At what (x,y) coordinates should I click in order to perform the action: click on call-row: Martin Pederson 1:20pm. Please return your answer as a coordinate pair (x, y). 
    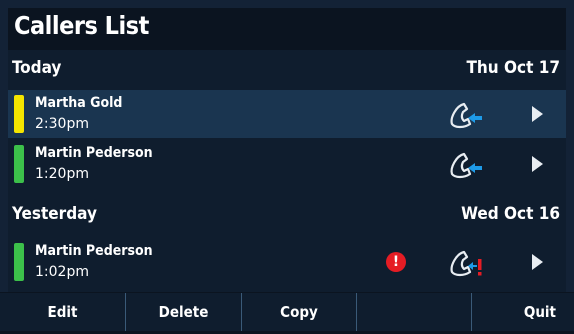
    Looking at the image, I should click on (287, 164).